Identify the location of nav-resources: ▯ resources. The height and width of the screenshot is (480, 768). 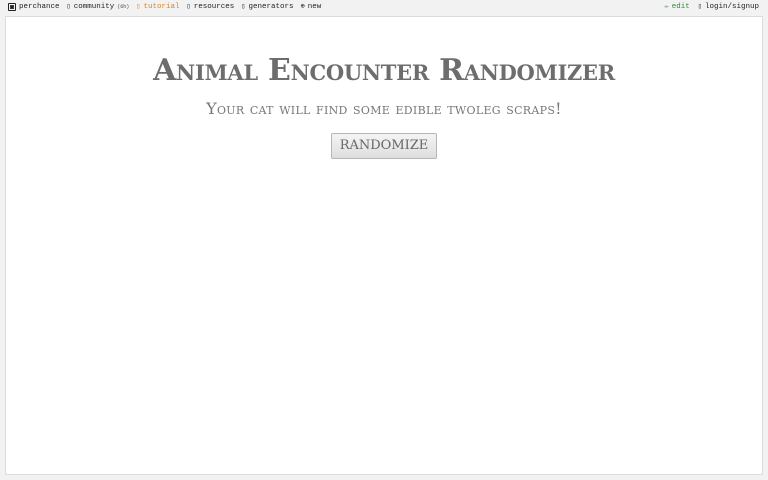
(211, 7).